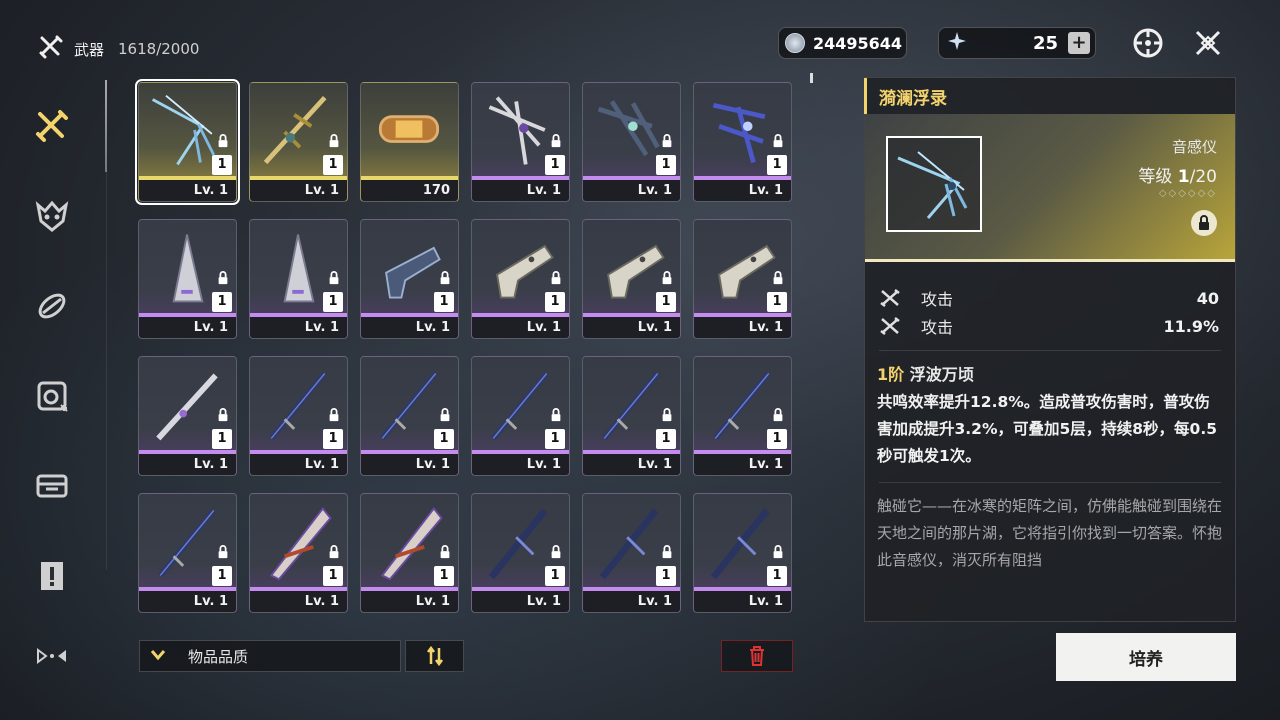 This screenshot has width=1280, height=720. I want to click on skill-name: 浮波万顷, so click(941, 374).